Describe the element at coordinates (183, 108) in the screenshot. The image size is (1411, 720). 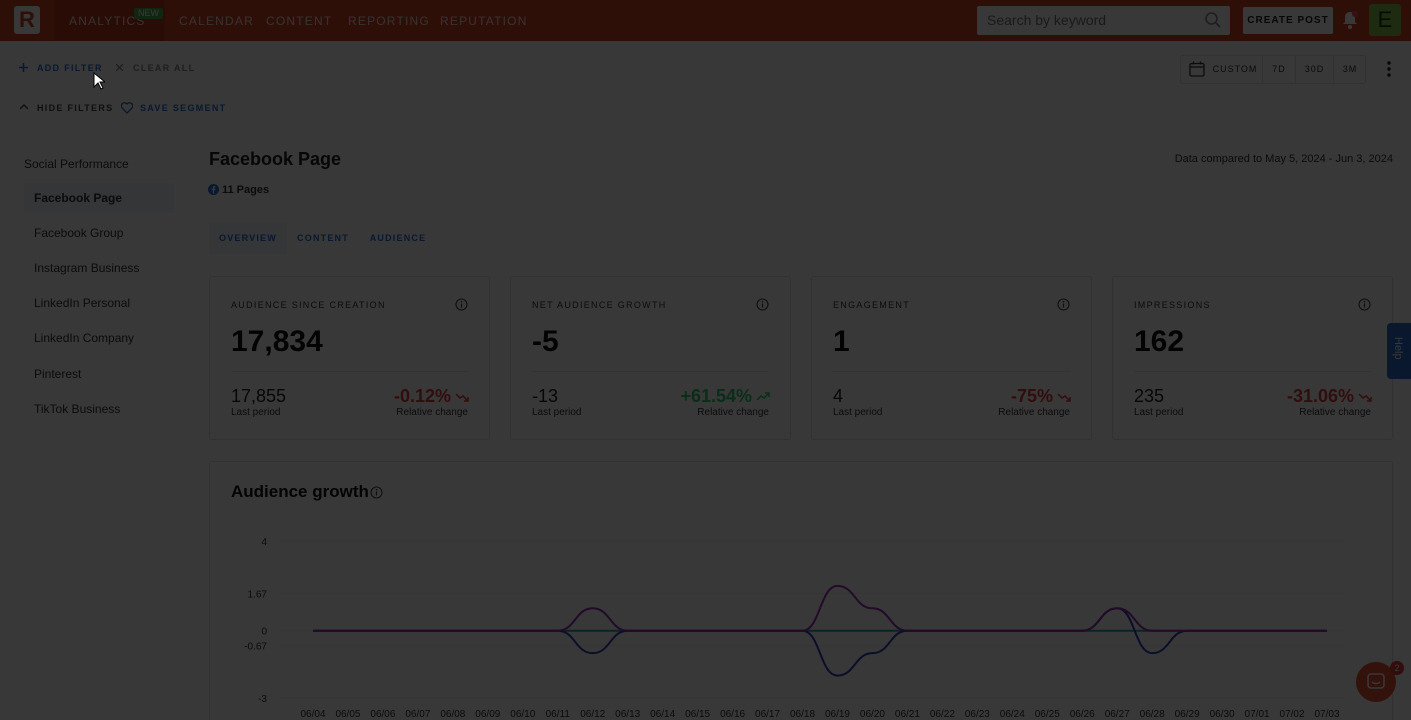
I see `save-segment-button: SAVE SEGMENT` at that location.